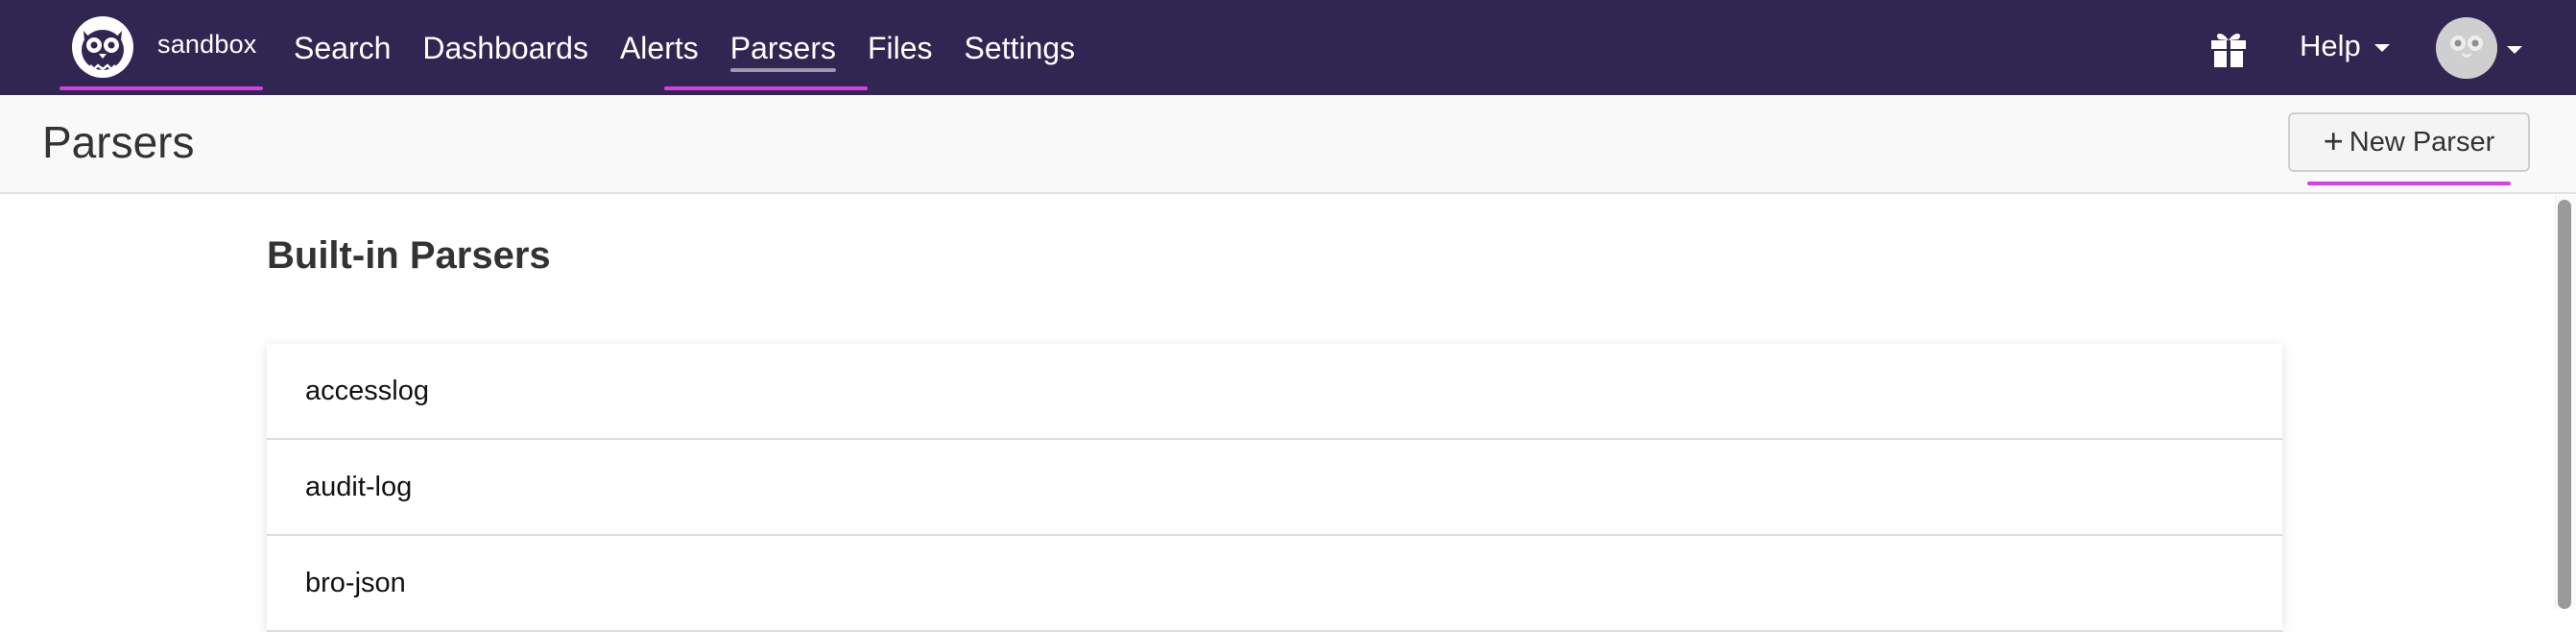  Describe the element at coordinates (2422, 142) in the screenshot. I see `new-parser-label: New Parser` at that location.